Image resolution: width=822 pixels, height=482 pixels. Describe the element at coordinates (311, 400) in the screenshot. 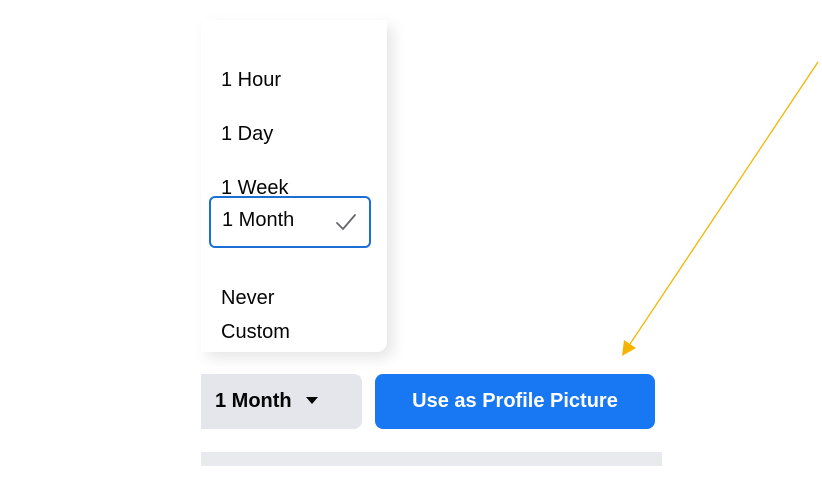

I see `caret-down-icon` at that location.